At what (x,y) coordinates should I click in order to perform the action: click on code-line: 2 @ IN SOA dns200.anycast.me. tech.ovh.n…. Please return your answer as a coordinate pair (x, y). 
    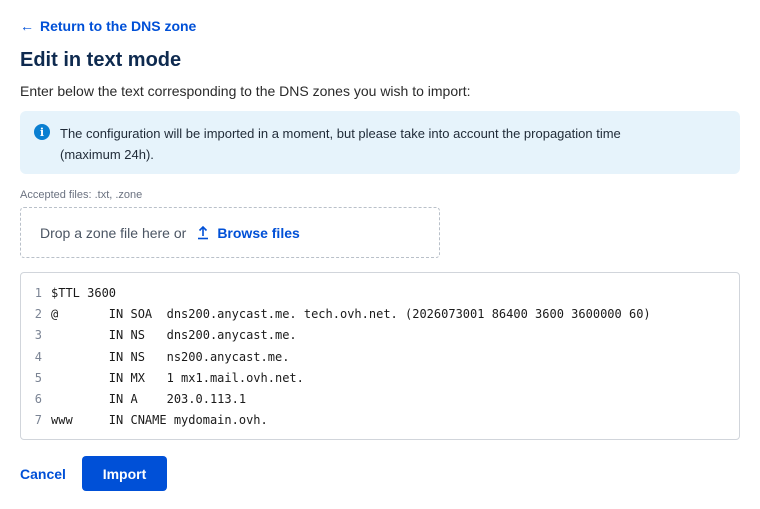
    Looking at the image, I should click on (380, 313).